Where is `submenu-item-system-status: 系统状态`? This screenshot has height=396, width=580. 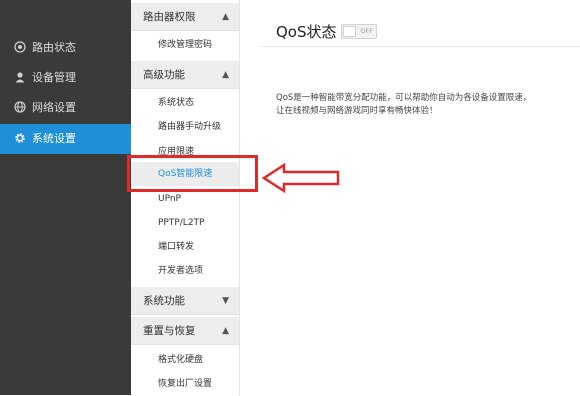
submenu-item-system-status: 系统状态 is located at coordinates (185, 103).